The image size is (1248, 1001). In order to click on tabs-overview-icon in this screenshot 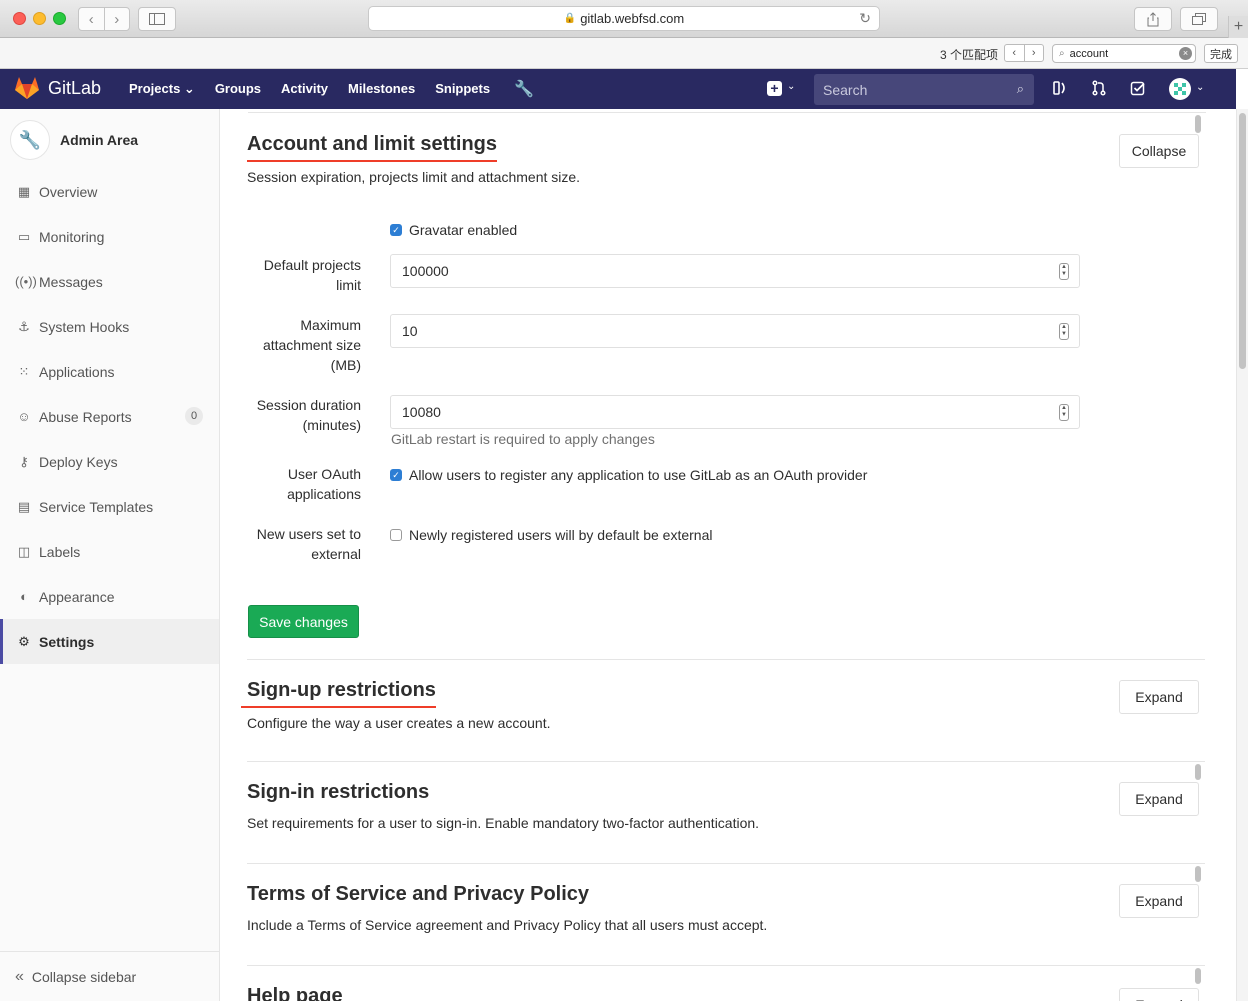, I will do `click(1199, 19)`.